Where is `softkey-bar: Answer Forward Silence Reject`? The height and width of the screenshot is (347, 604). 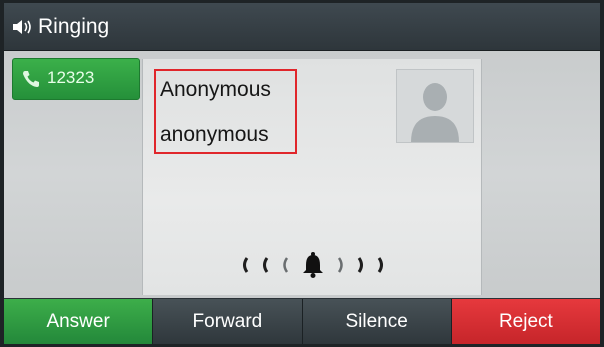
softkey-bar: Answer Forward Silence Reject is located at coordinates (302, 321).